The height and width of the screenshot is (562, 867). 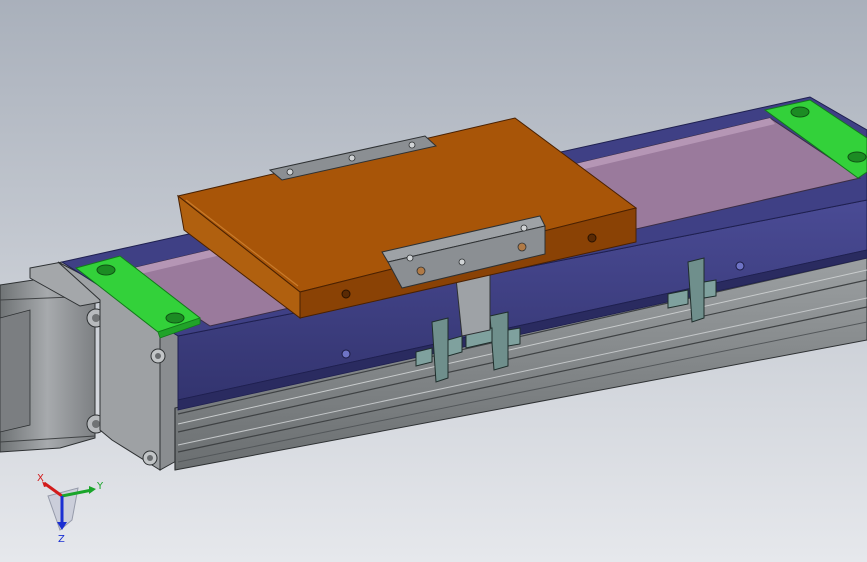 What do you see at coordinates (40, 478) in the screenshot?
I see `triad-x-label: X` at bounding box center [40, 478].